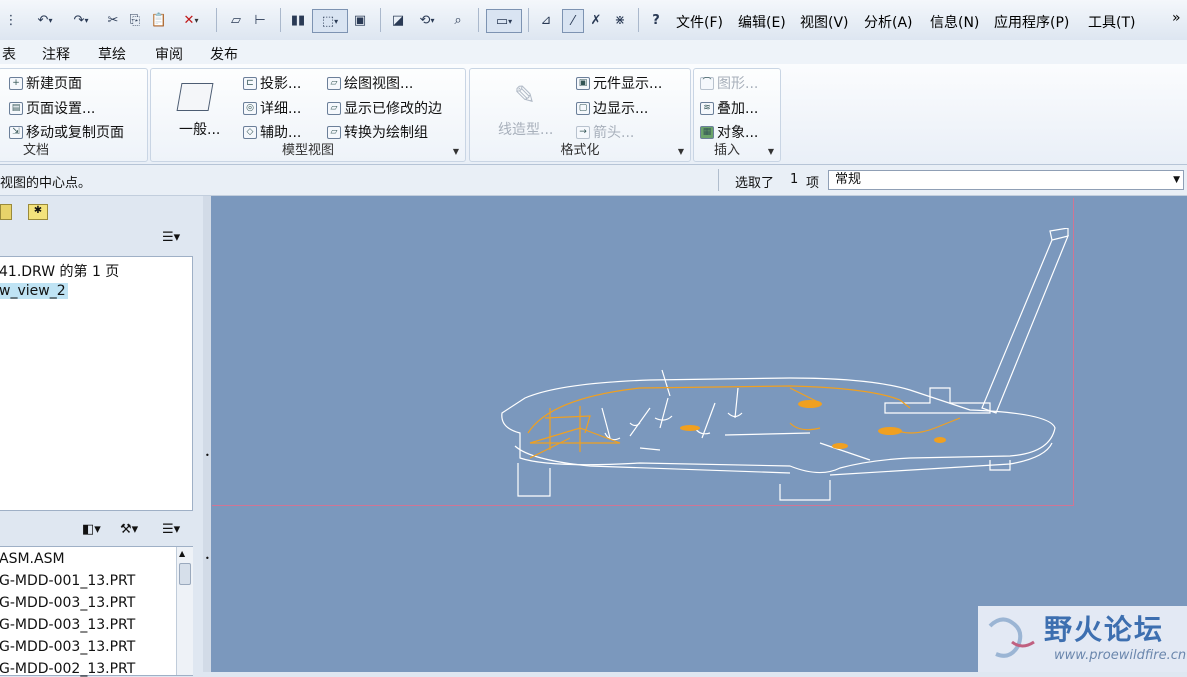 This screenshot has height=677, width=1187. I want to click on more-menus-icon: », so click(1176, 18).